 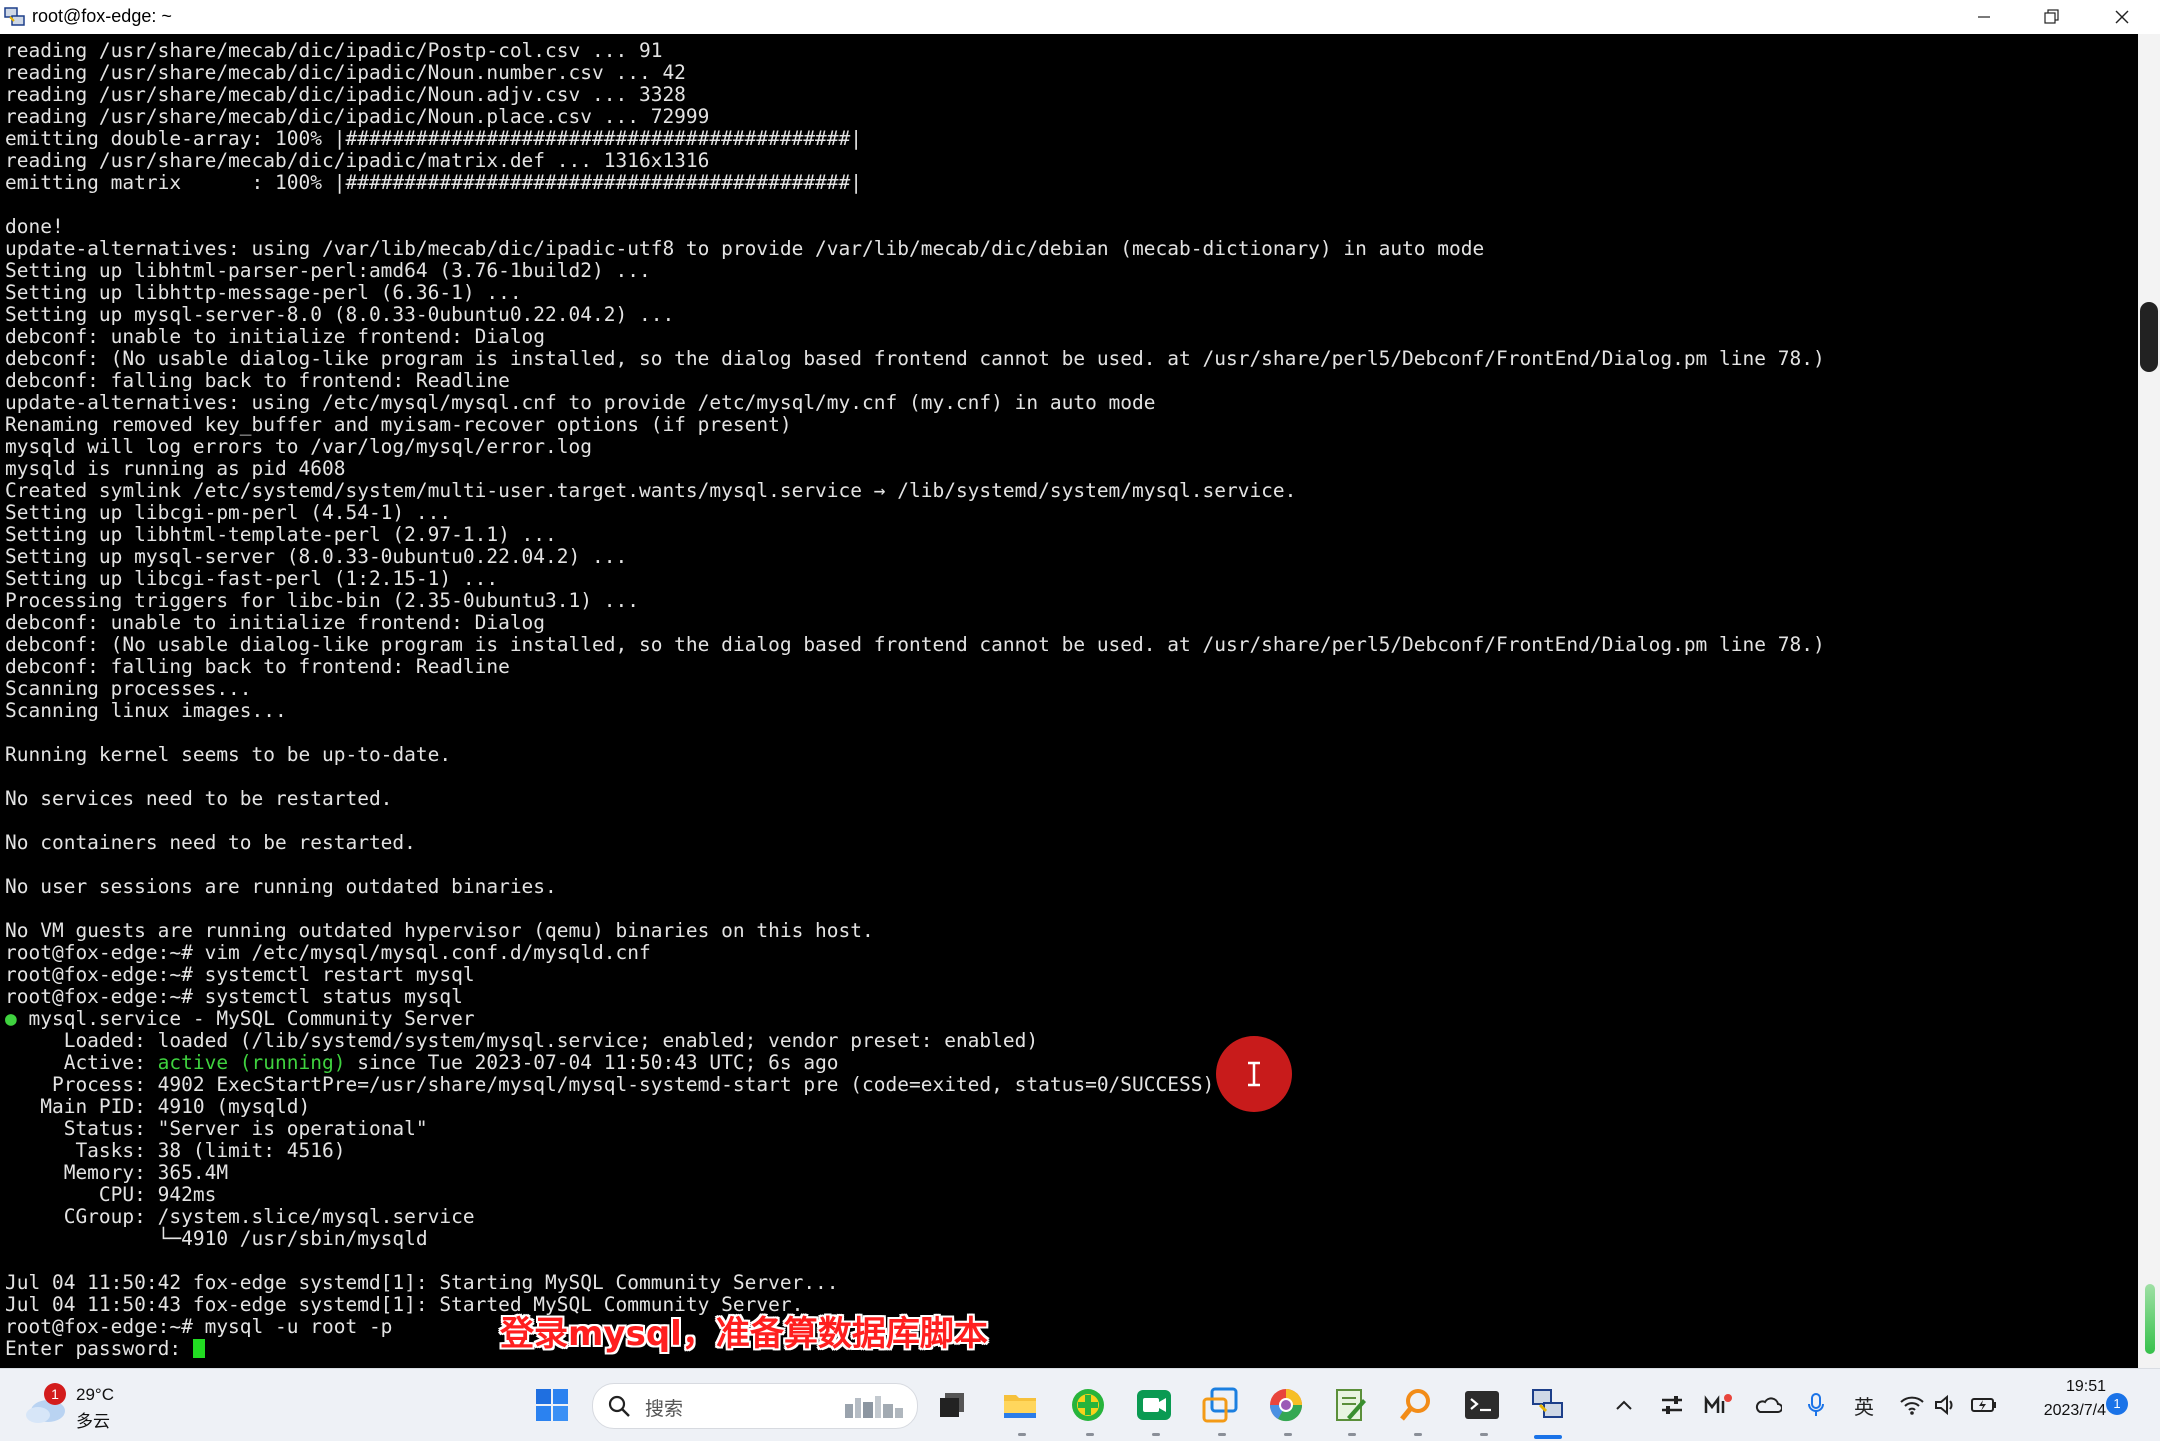 What do you see at coordinates (952, 1405) in the screenshot?
I see `task-view-button` at bounding box center [952, 1405].